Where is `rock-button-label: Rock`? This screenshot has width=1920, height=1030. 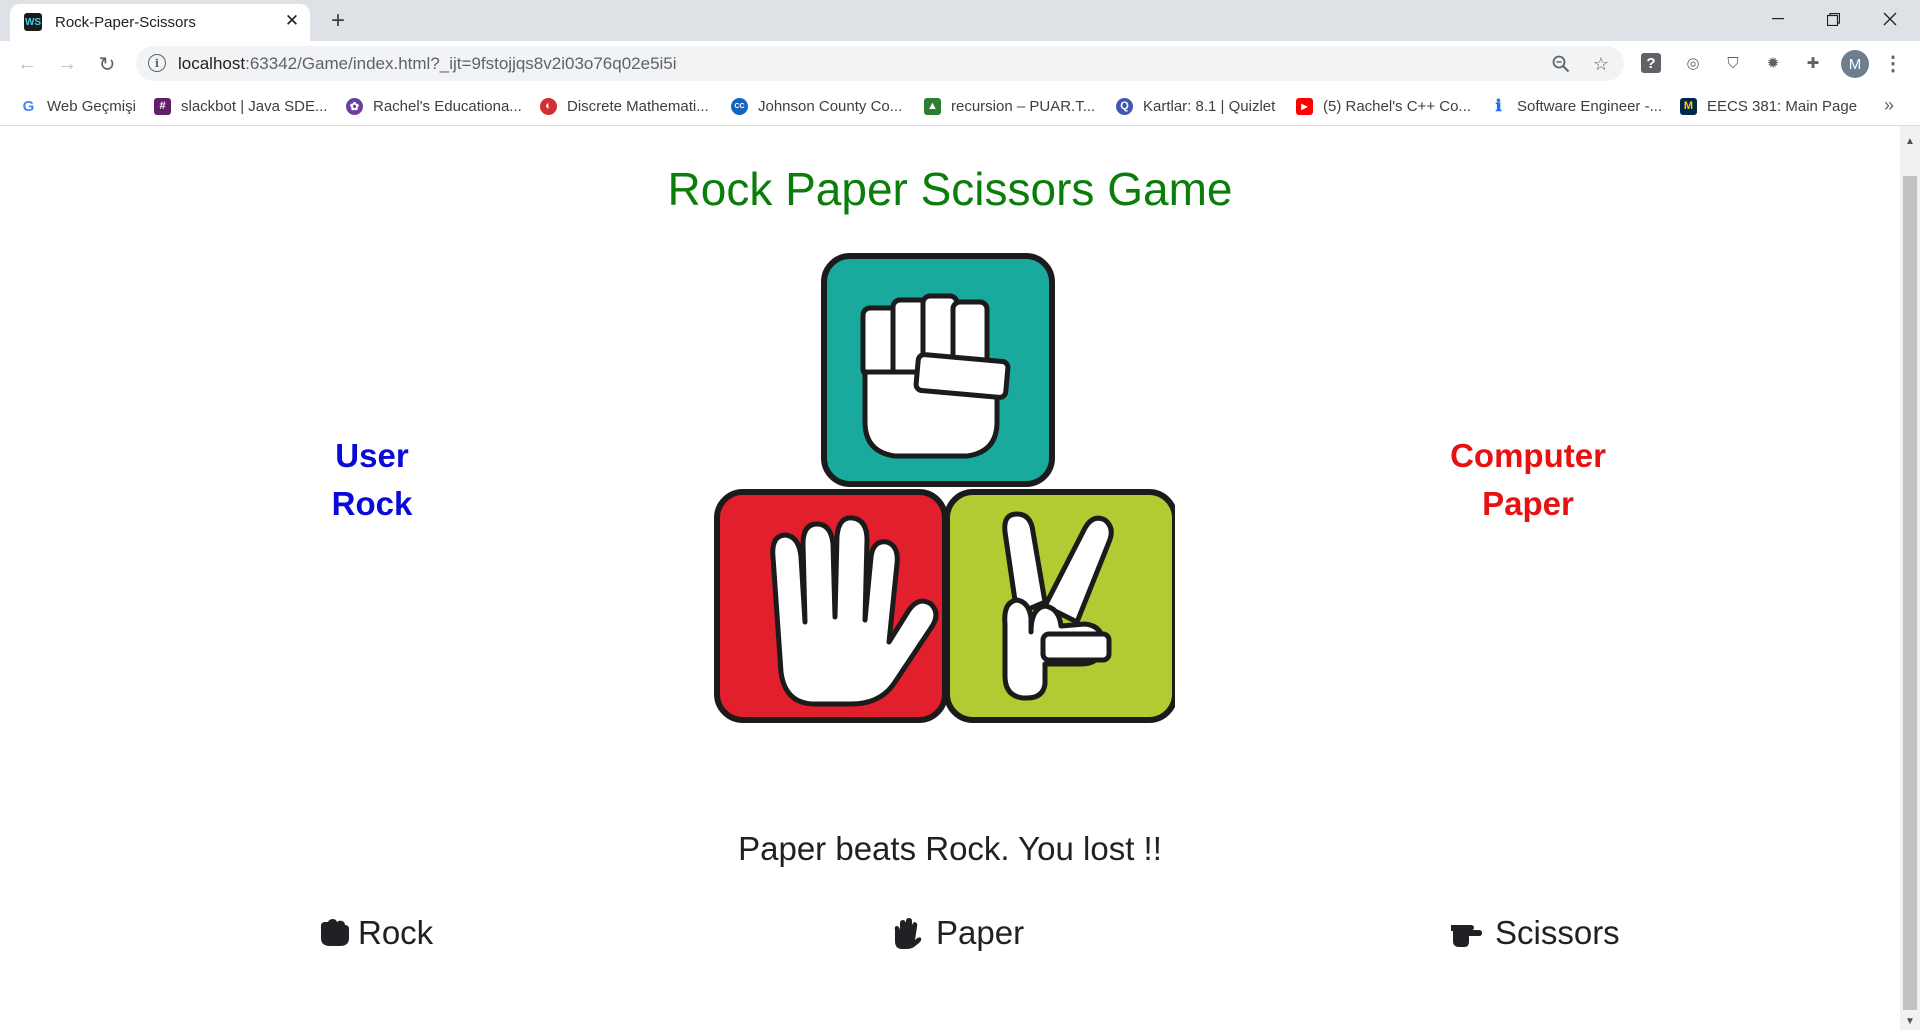 rock-button-label: Rock is located at coordinates (396, 932).